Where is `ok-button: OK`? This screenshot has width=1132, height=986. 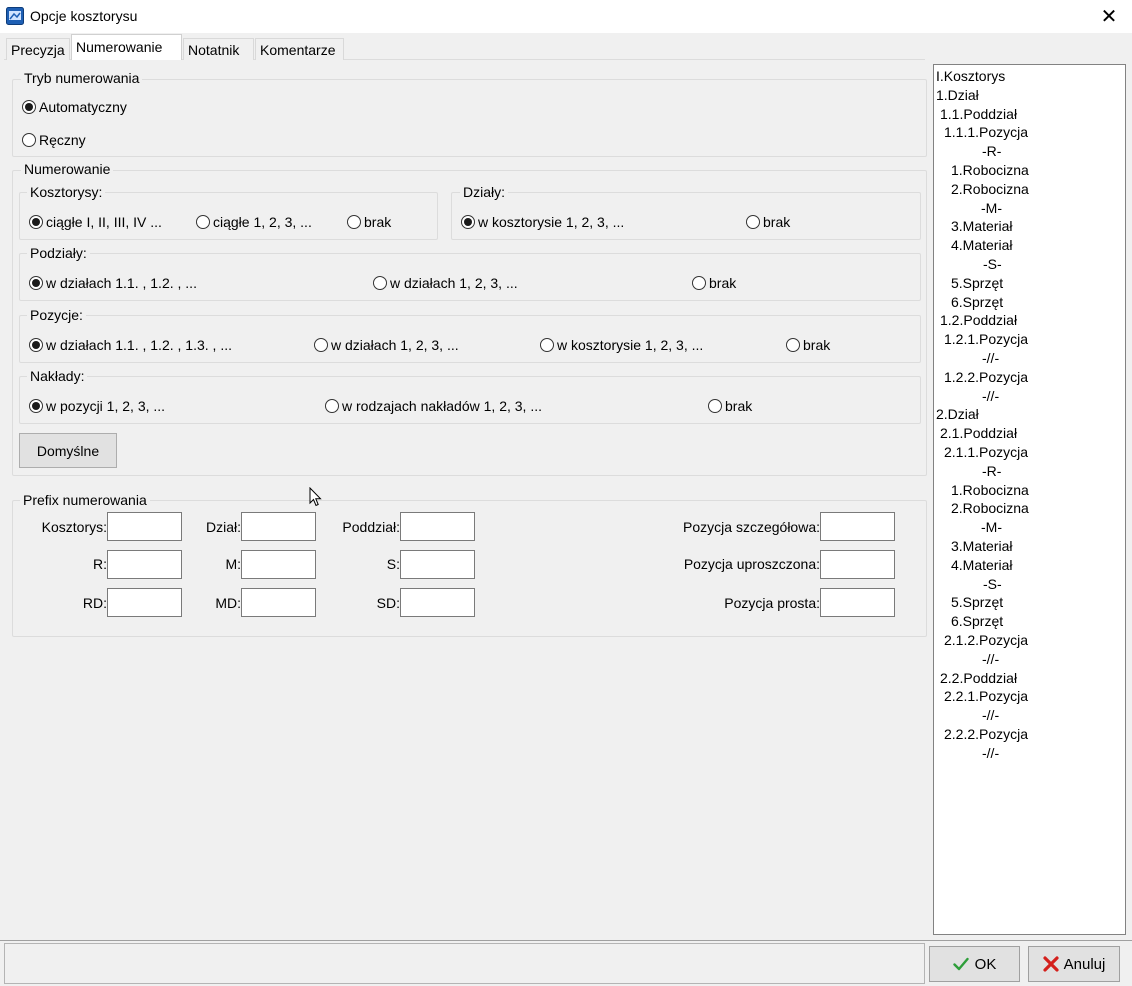 ok-button: OK is located at coordinates (974, 964).